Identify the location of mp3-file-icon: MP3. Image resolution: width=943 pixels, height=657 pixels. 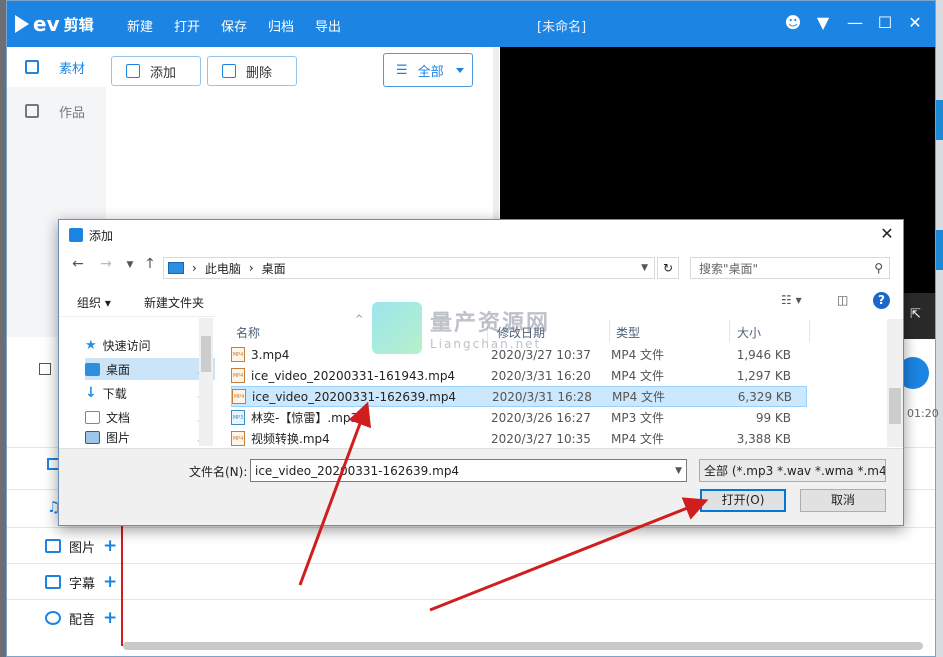
(238, 417).